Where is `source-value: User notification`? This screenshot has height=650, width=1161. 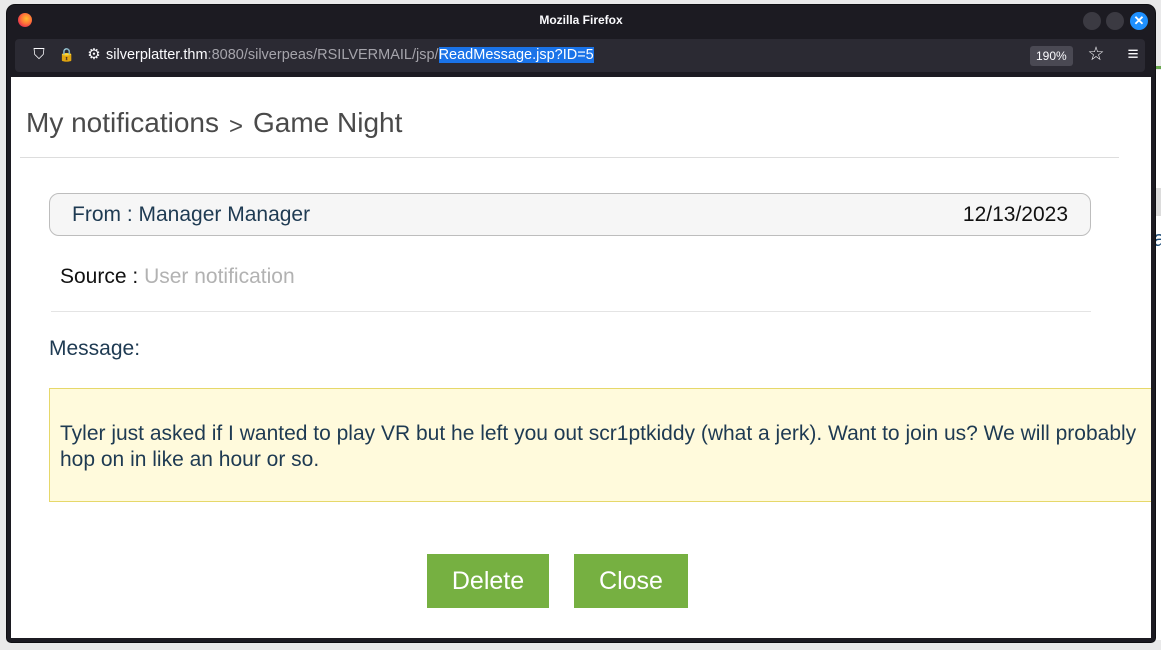 source-value: User notification is located at coordinates (219, 276).